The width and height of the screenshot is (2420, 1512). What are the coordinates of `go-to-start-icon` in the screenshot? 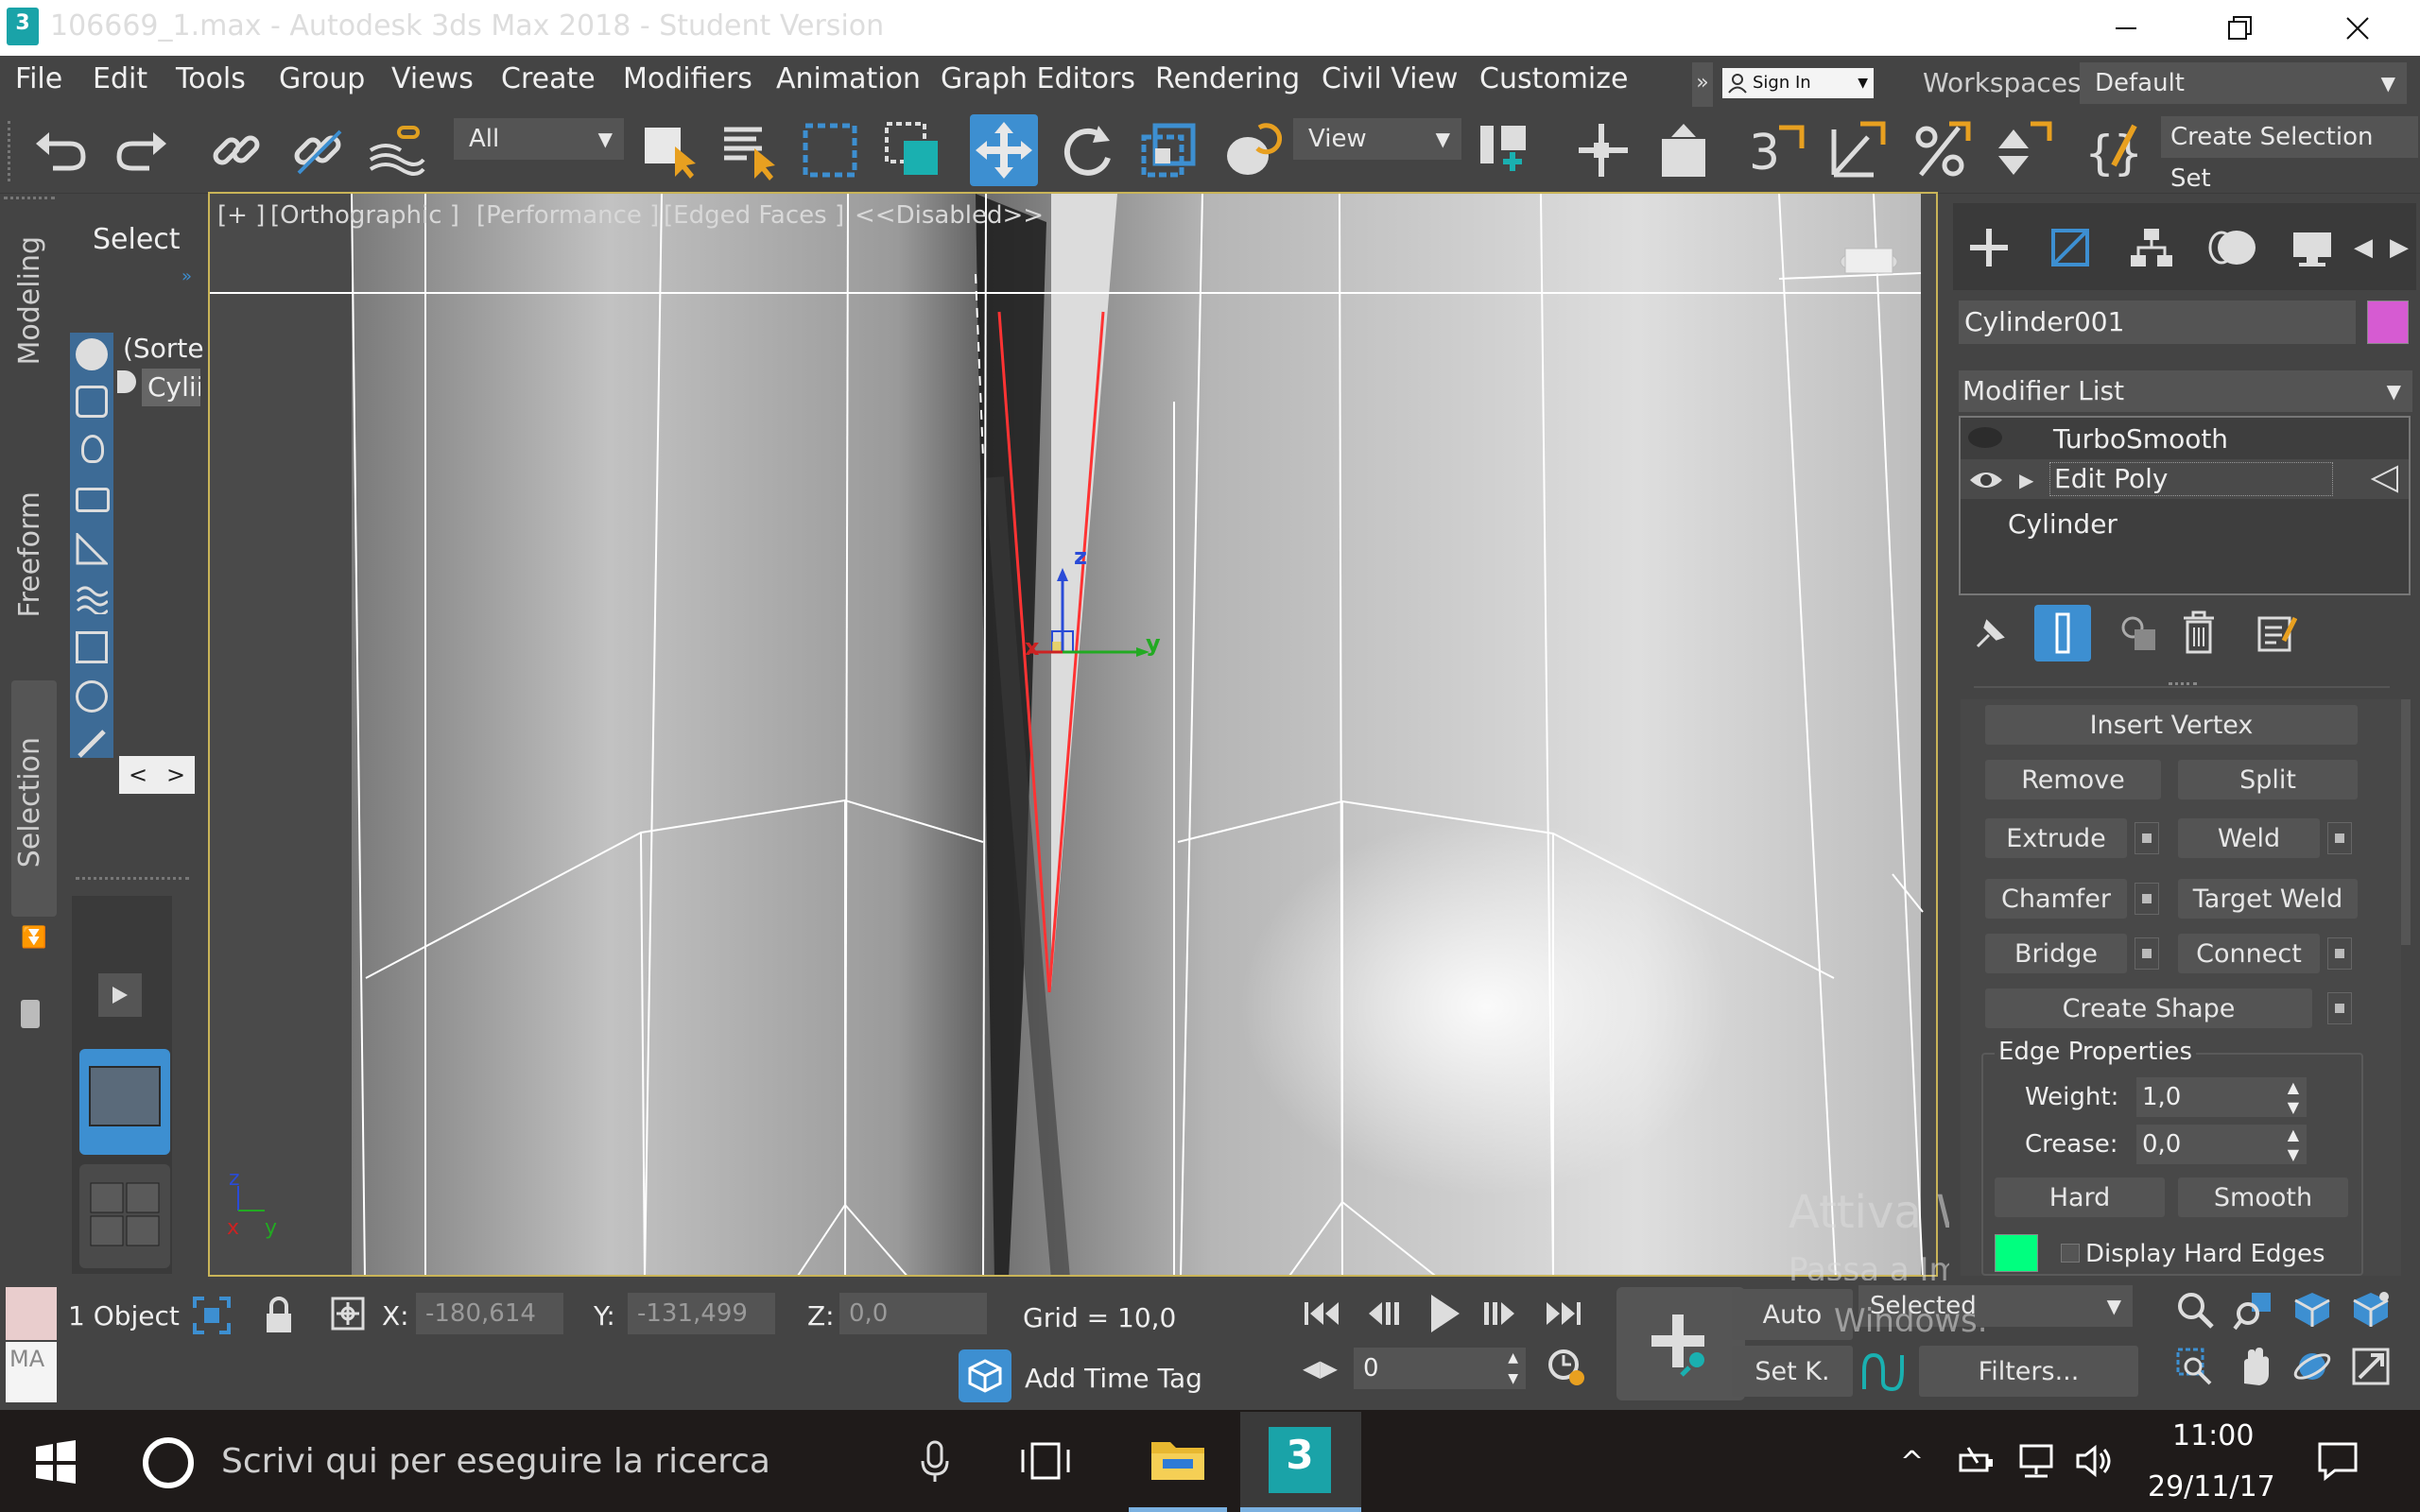 It's located at (1321, 1313).